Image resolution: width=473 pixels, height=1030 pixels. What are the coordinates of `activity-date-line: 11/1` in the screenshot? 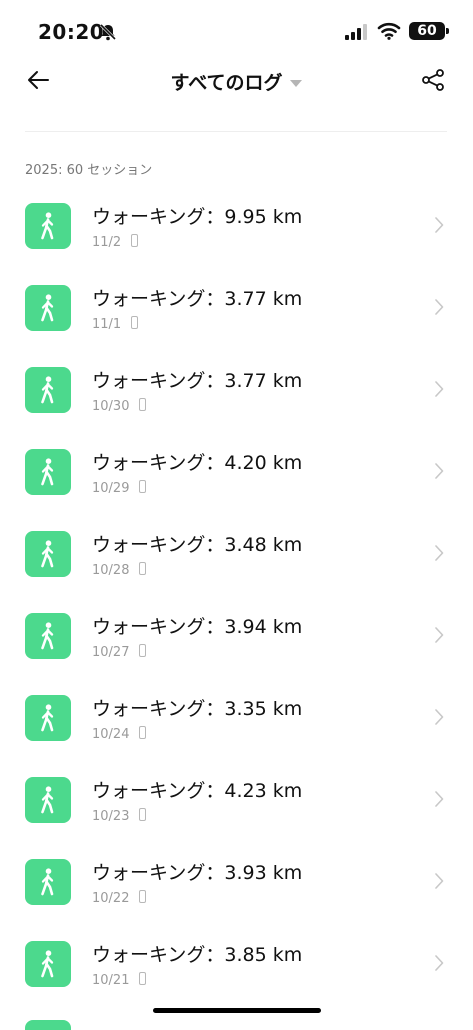 It's located at (115, 324).